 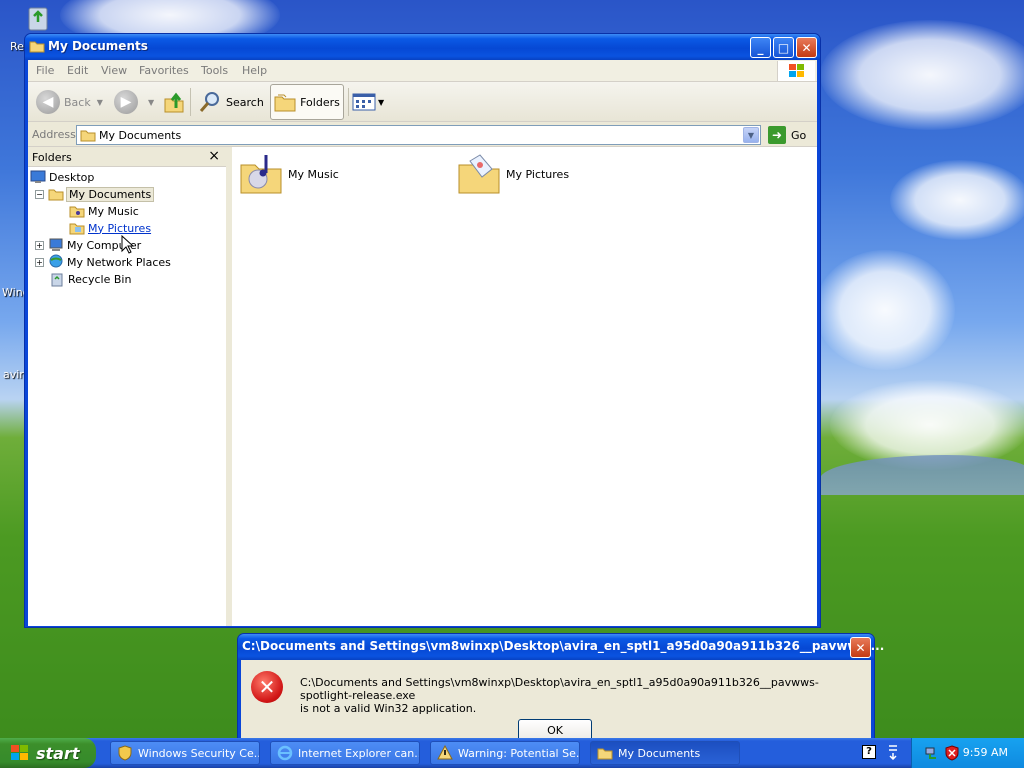 What do you see at coordinates (799, 135) in the screenshot?
I see `go-label: Go` at bounding box center [799, 135].